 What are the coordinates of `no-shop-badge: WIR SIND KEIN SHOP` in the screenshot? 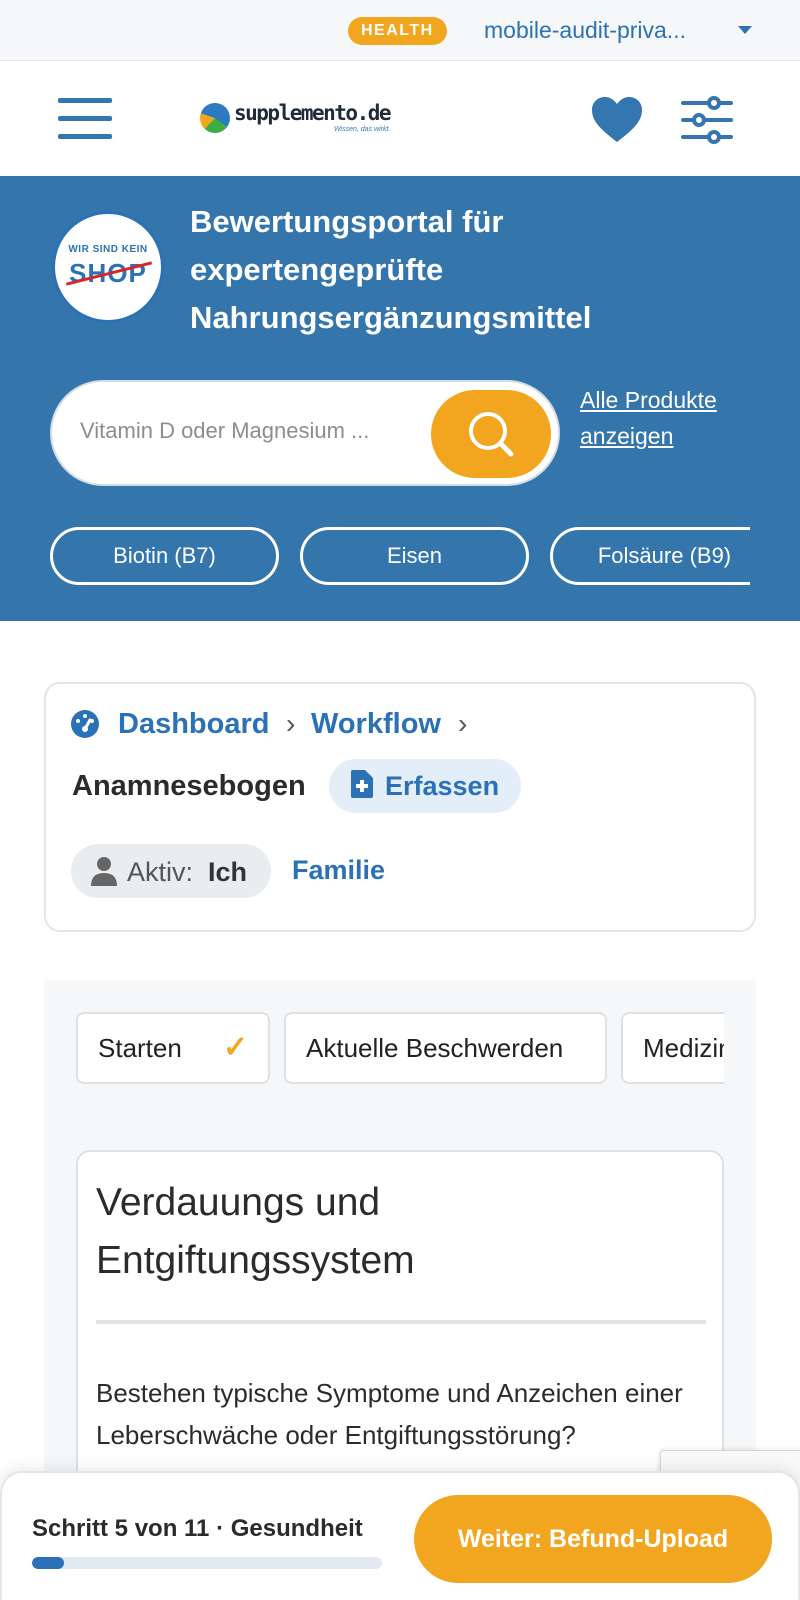 It's located at (108, 267).